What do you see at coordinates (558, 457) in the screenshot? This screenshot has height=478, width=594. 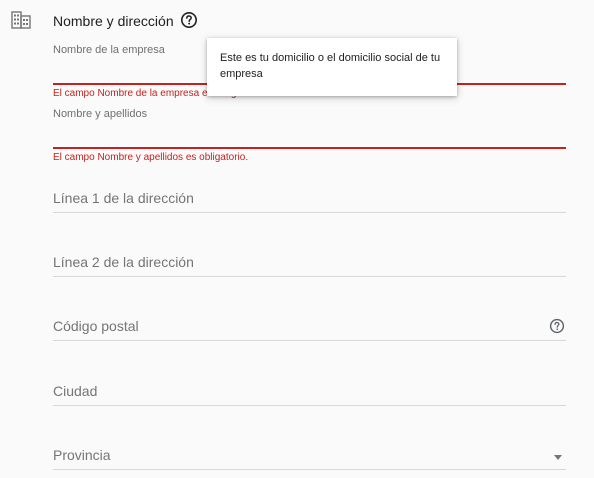 I see `caret-down-icon` at bounding box center [558, 457].